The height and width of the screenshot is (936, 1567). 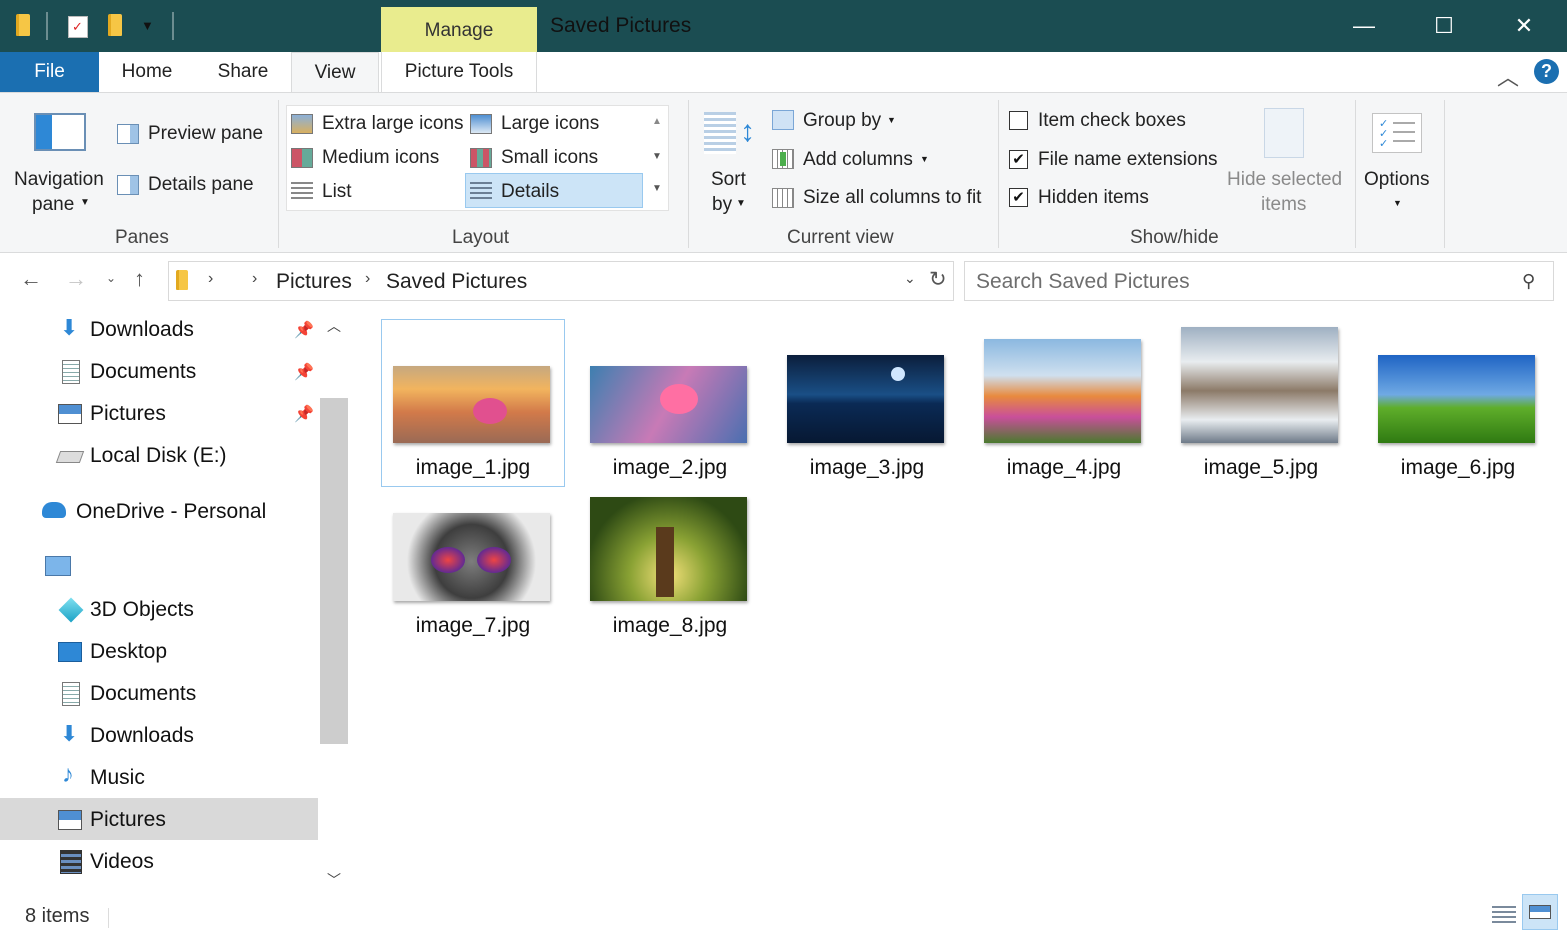 I want to click on file-name: image_5.jpg, so click(x=1261, y=468).